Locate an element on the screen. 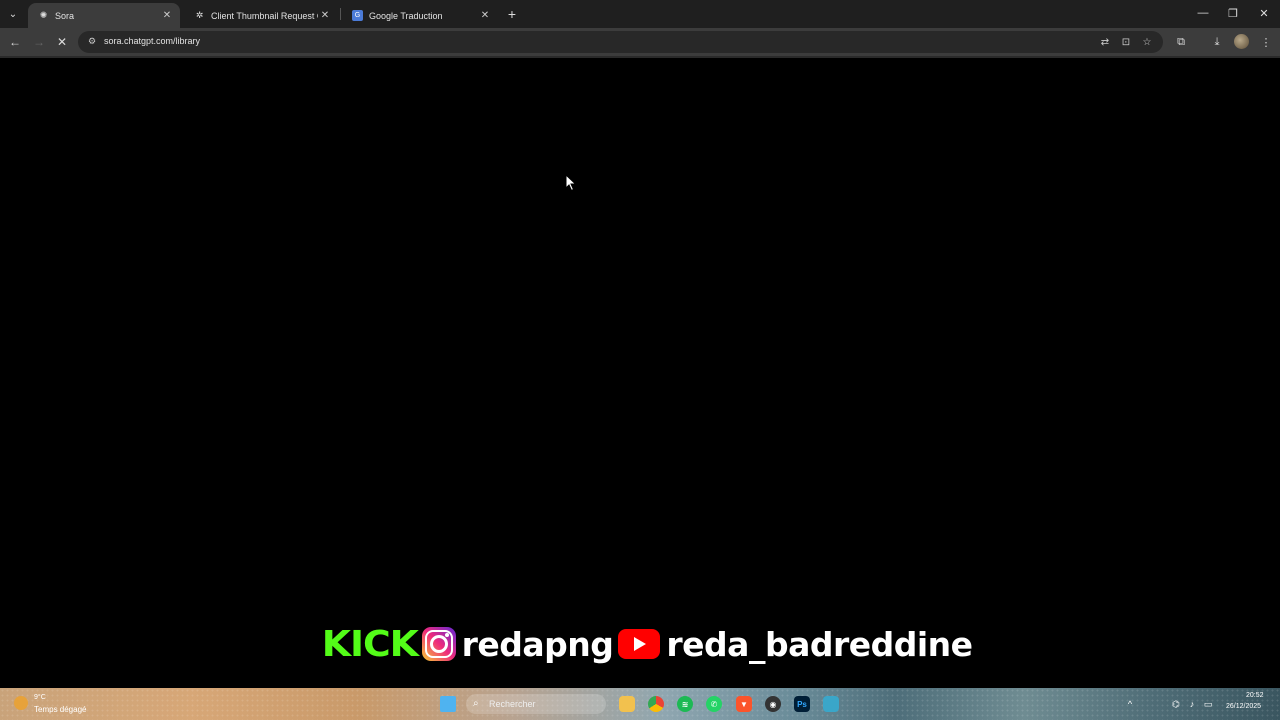 This screenshot has height=720, width=1280. tray-chevron-icon: ^ is located at coordinates (1130, 704).